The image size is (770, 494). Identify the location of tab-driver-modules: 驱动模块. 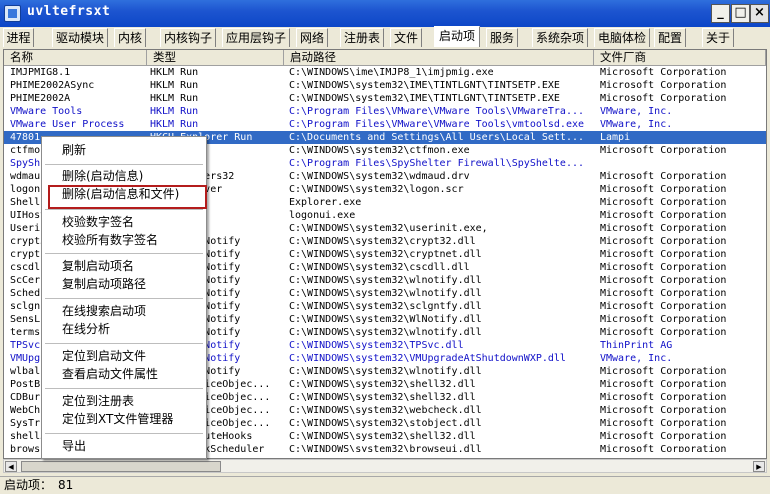
(80, 37).